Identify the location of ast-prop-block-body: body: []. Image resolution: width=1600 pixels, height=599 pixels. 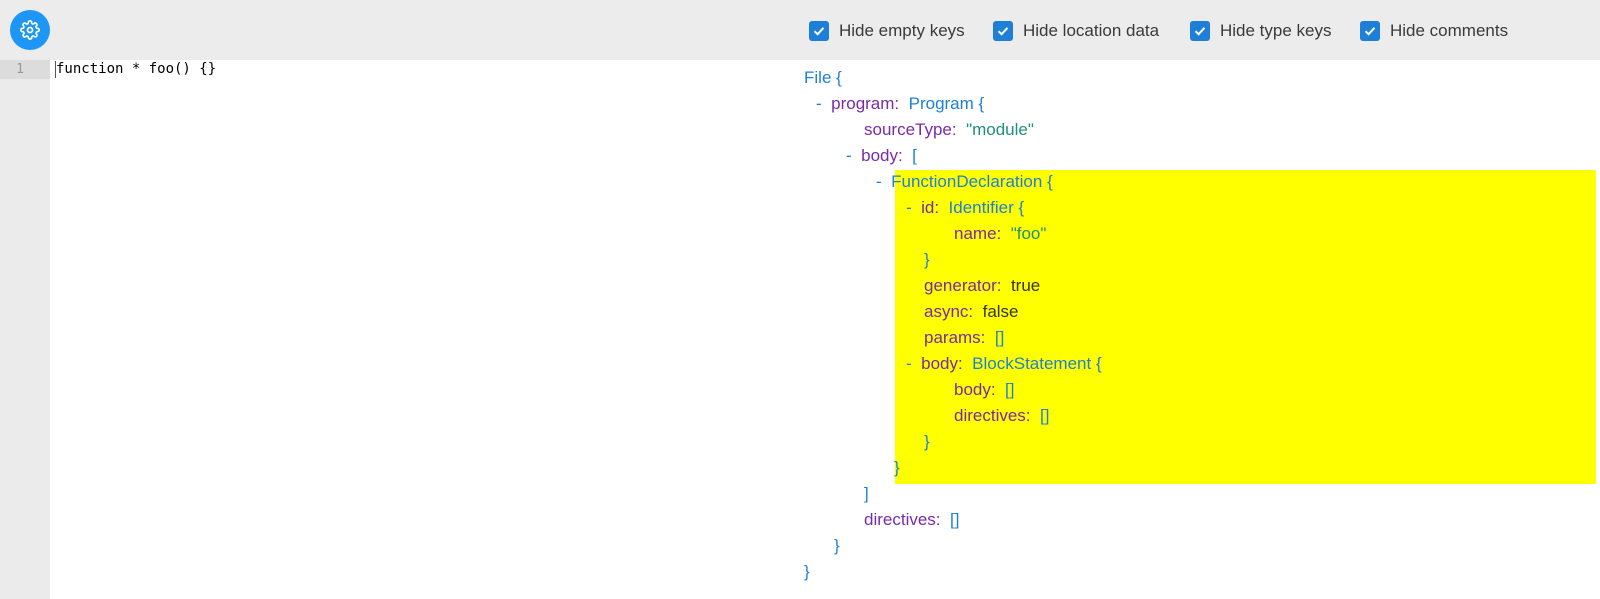
(984, 390).